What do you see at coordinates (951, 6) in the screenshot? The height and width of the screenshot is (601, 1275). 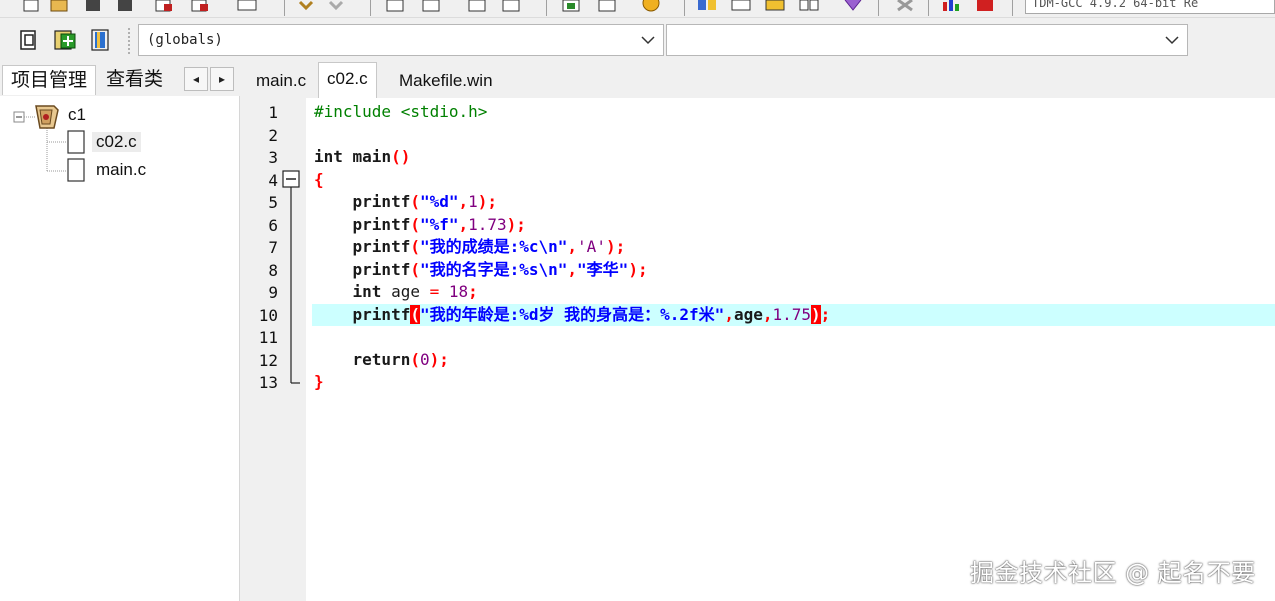 I see `bar-chart-icon` at bounding box center [951, 6].